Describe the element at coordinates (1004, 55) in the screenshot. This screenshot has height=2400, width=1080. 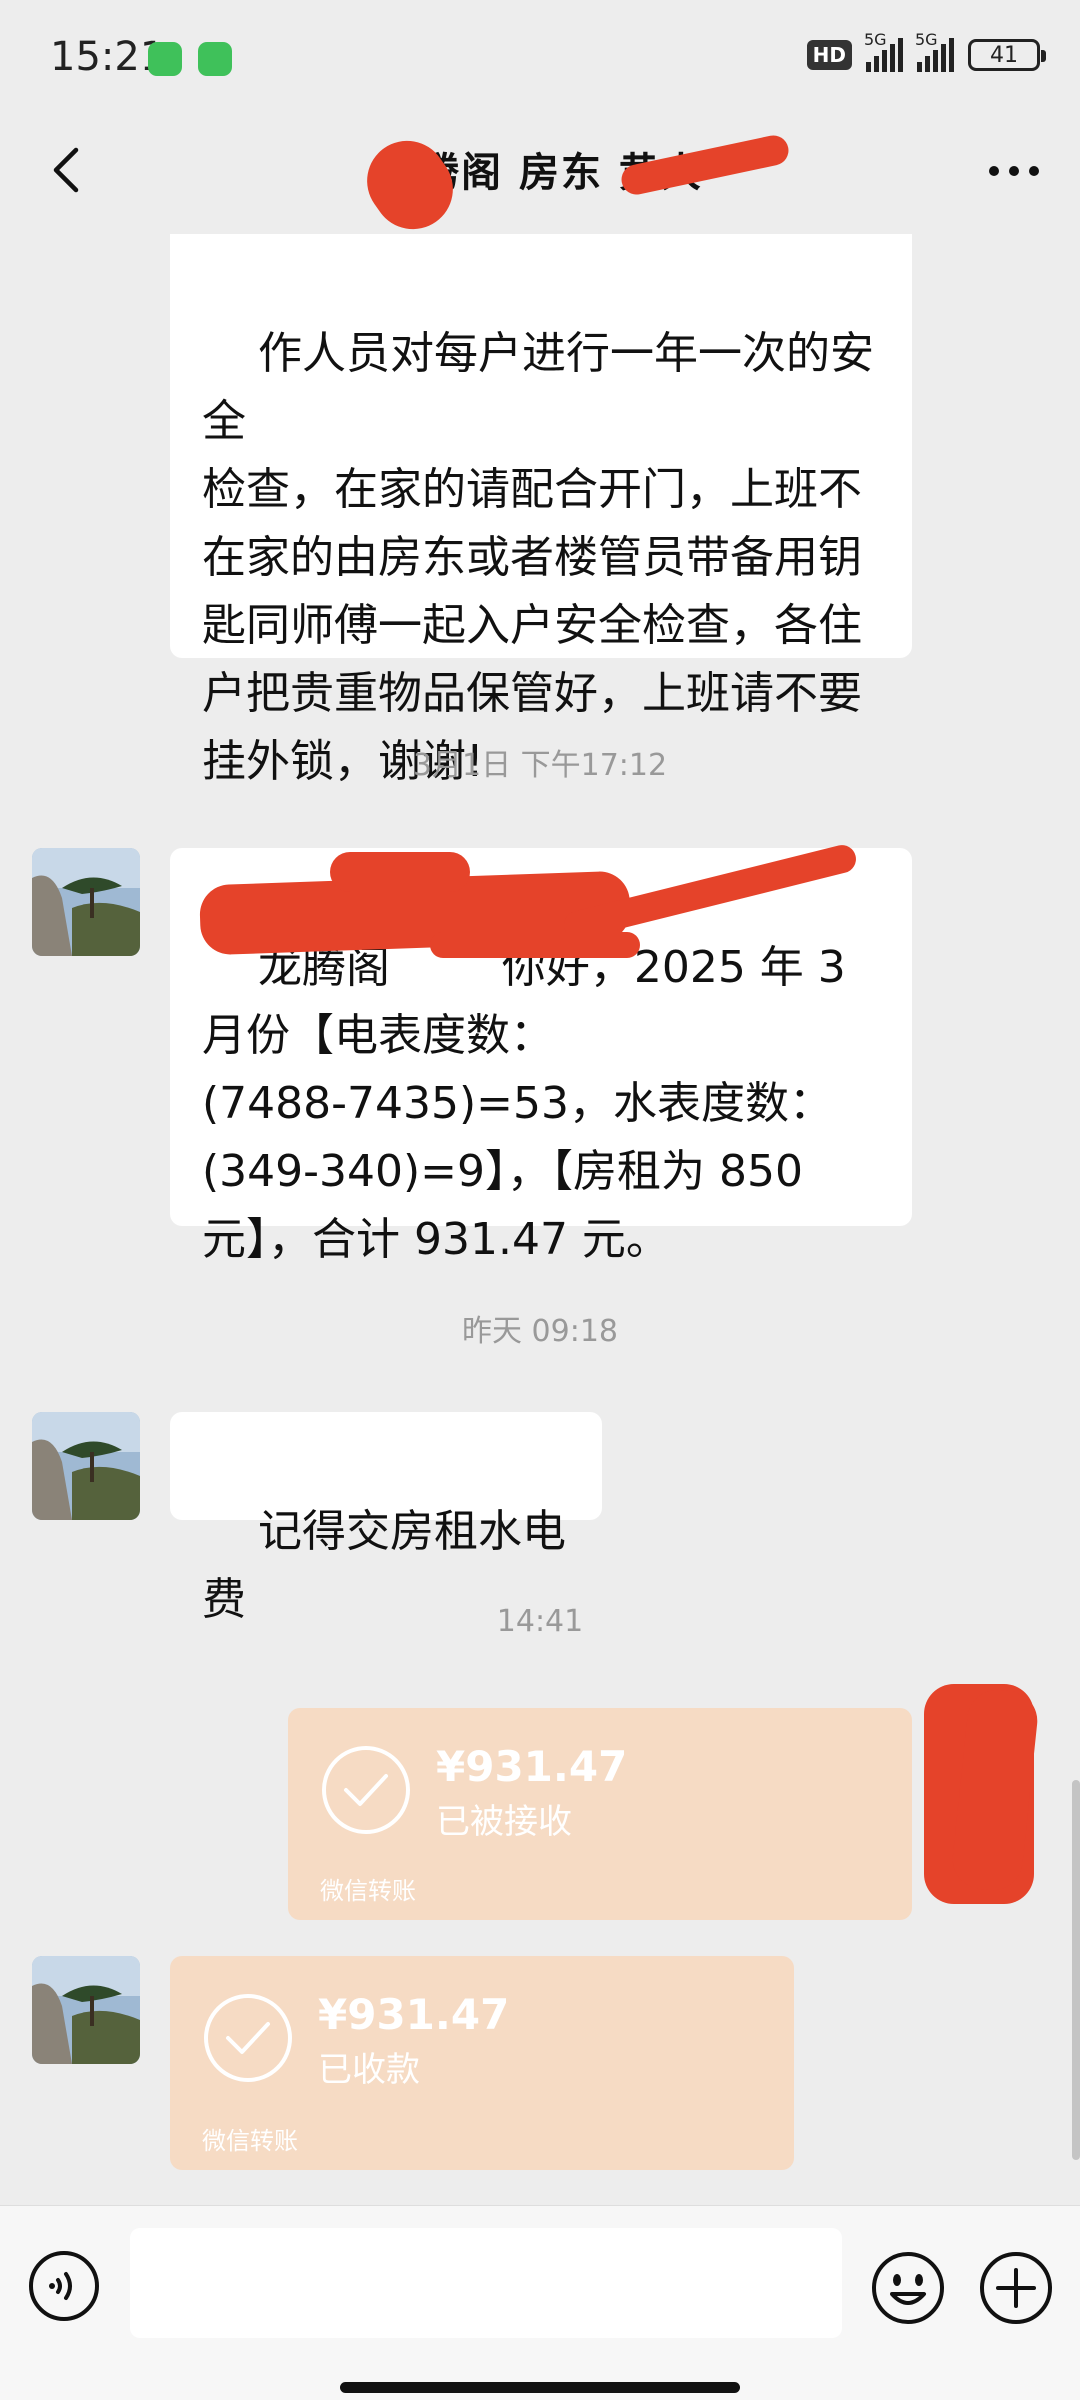
I see `battery-level: 41` at that location.